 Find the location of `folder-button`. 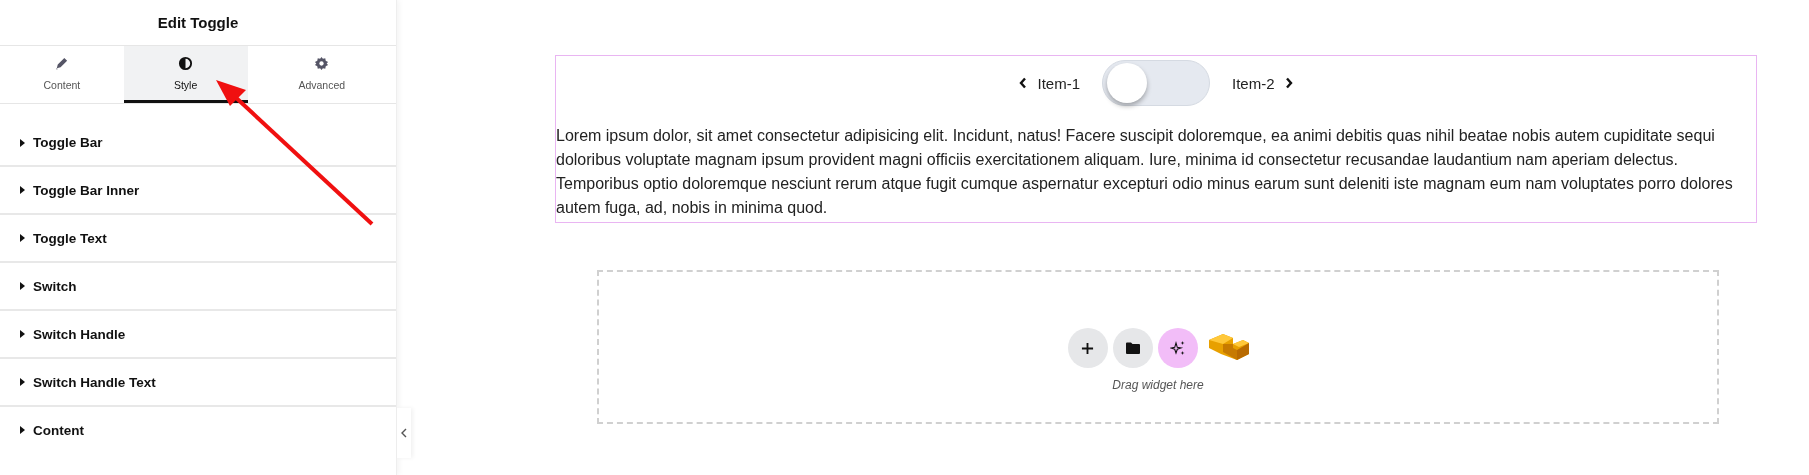

folder-button is located at coordinates (1132, 348).